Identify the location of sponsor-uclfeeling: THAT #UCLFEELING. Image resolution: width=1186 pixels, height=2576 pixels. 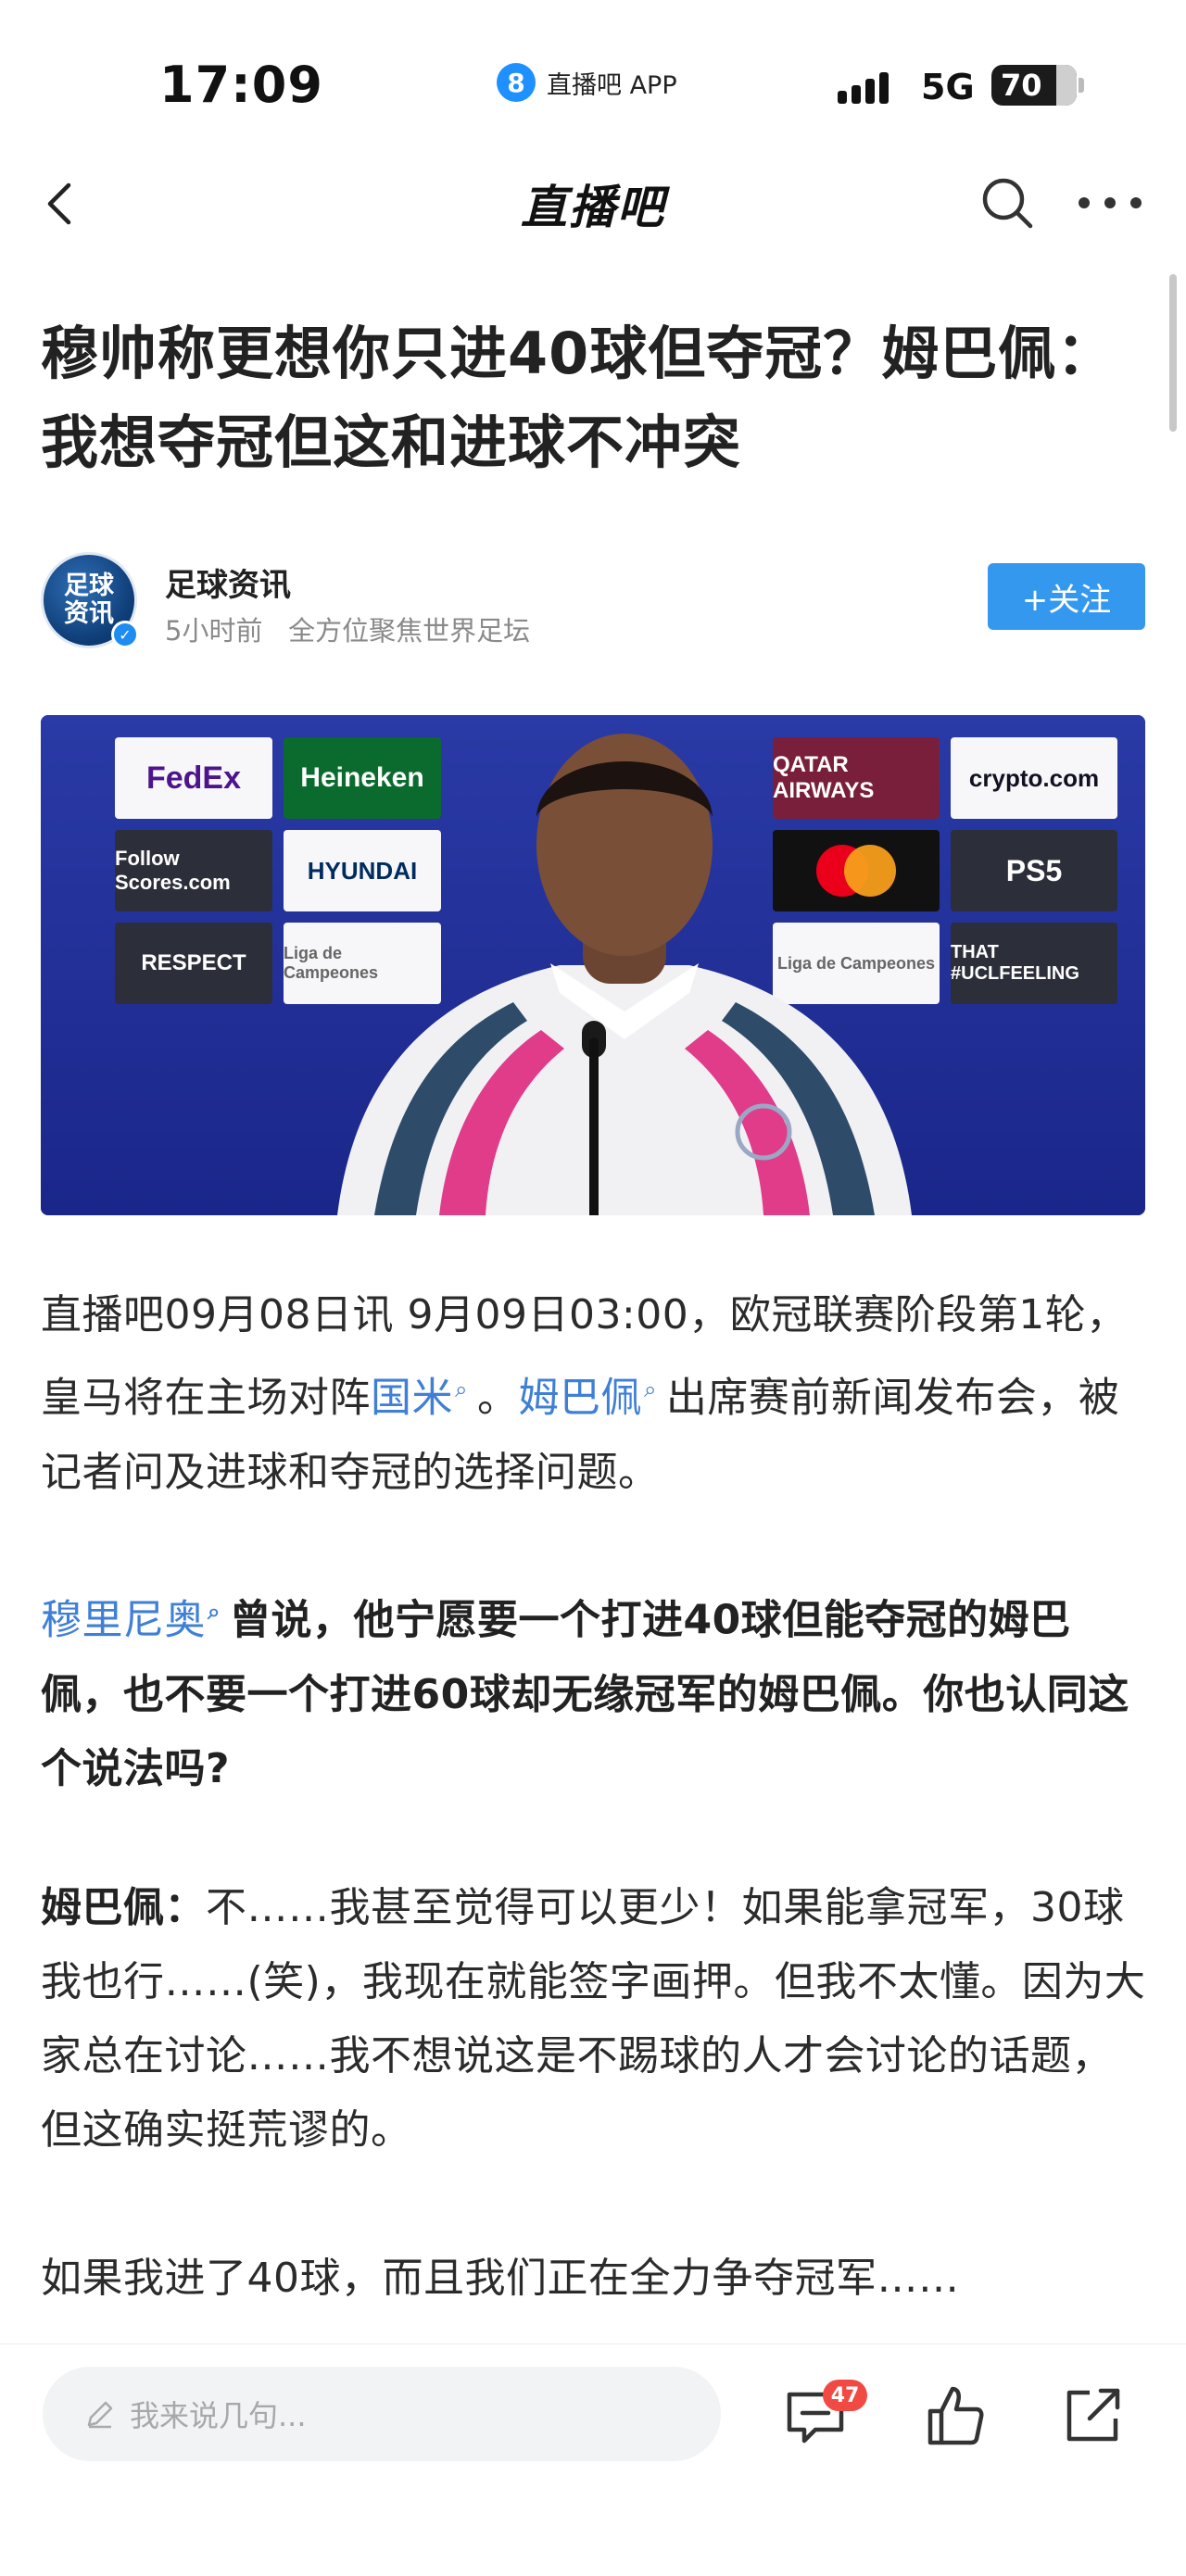
(1034, 963).